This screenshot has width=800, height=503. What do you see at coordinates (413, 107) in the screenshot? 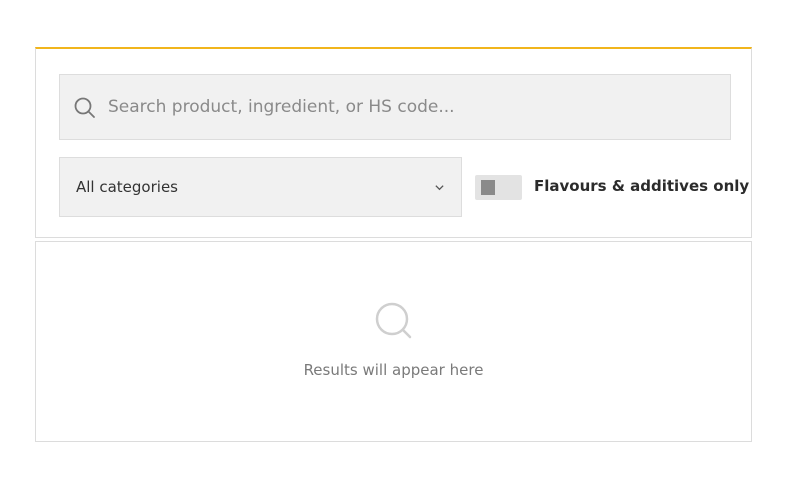
I see `search-input` at bounding box center [413, 107].